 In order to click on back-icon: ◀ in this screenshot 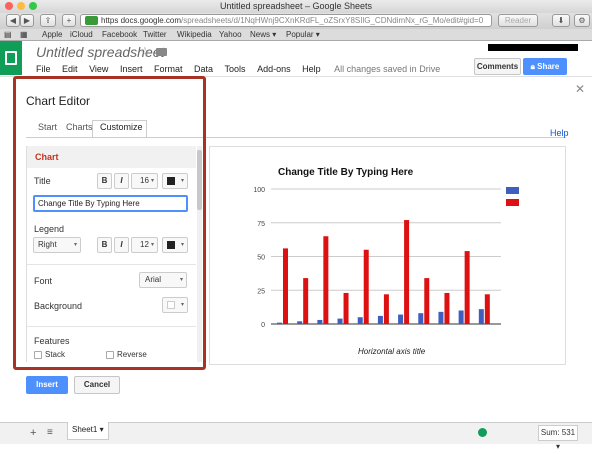, I will do `click(13, 20)`.